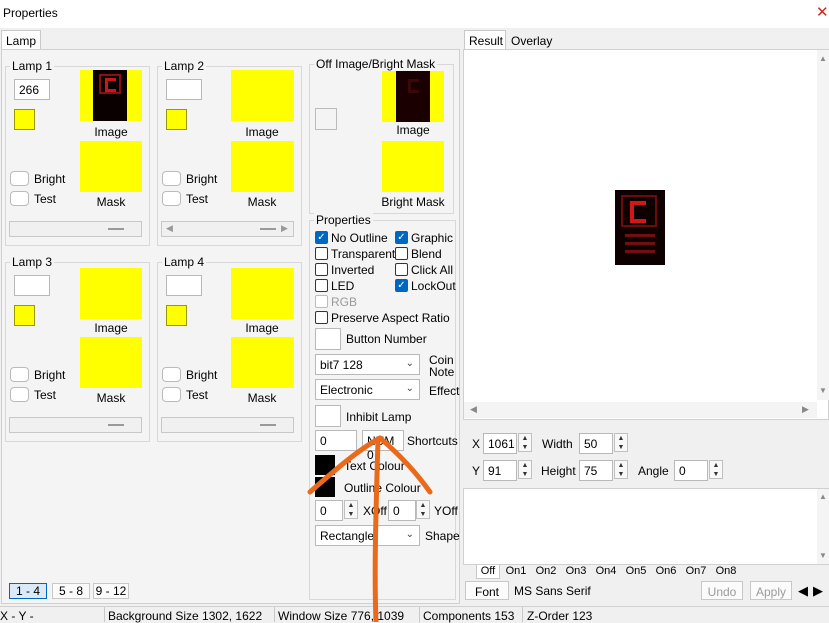 This screenshot has height=623, width=829. Describe the element at coordinates (24, 315) in the screenshot. I see `lamp-3-colour-swatch` at that location.